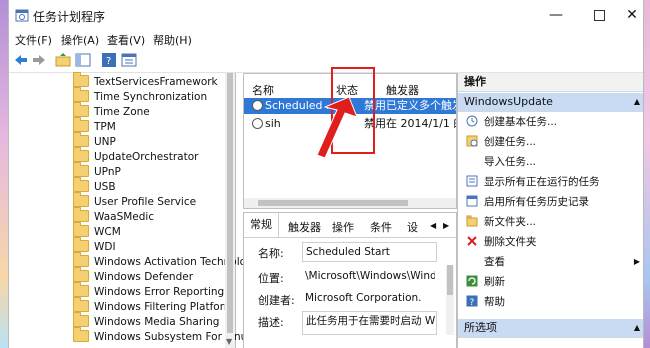 The height and width of the screenshot is (348, 650). Describe the element at coordinates (433, 225) in the screenshot. I see `tab-scroll-left-icon: ◀` at that location.